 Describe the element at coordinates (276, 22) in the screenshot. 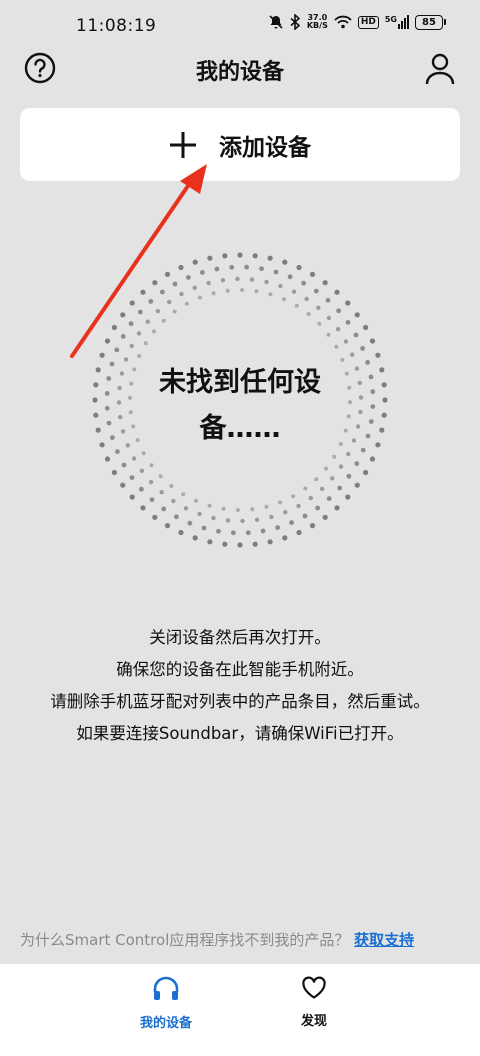

I see `mute-icon` at that location.